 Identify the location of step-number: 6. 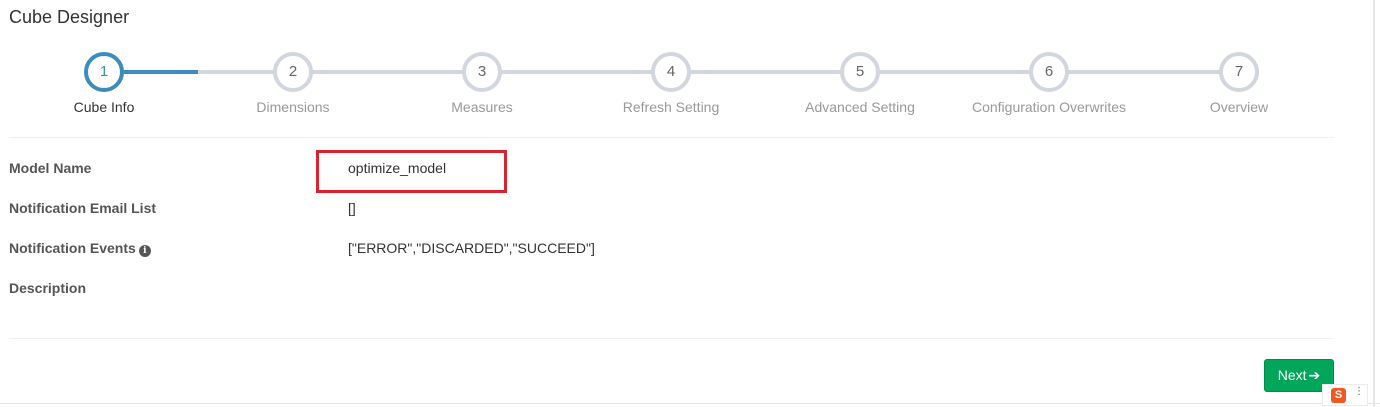
(1049, 72).